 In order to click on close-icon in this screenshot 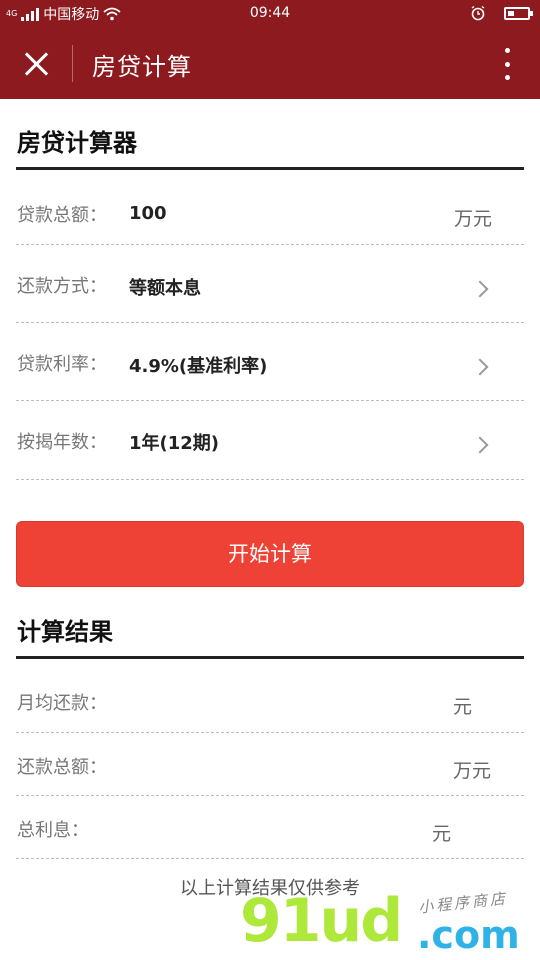, I will do `click(36, 64)`.